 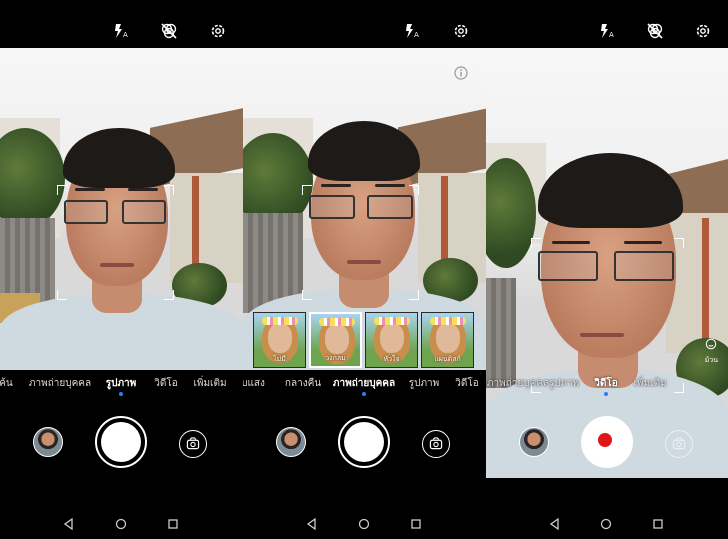 I want to click on mode-item: ับแสง, so click(x=254, y=383).